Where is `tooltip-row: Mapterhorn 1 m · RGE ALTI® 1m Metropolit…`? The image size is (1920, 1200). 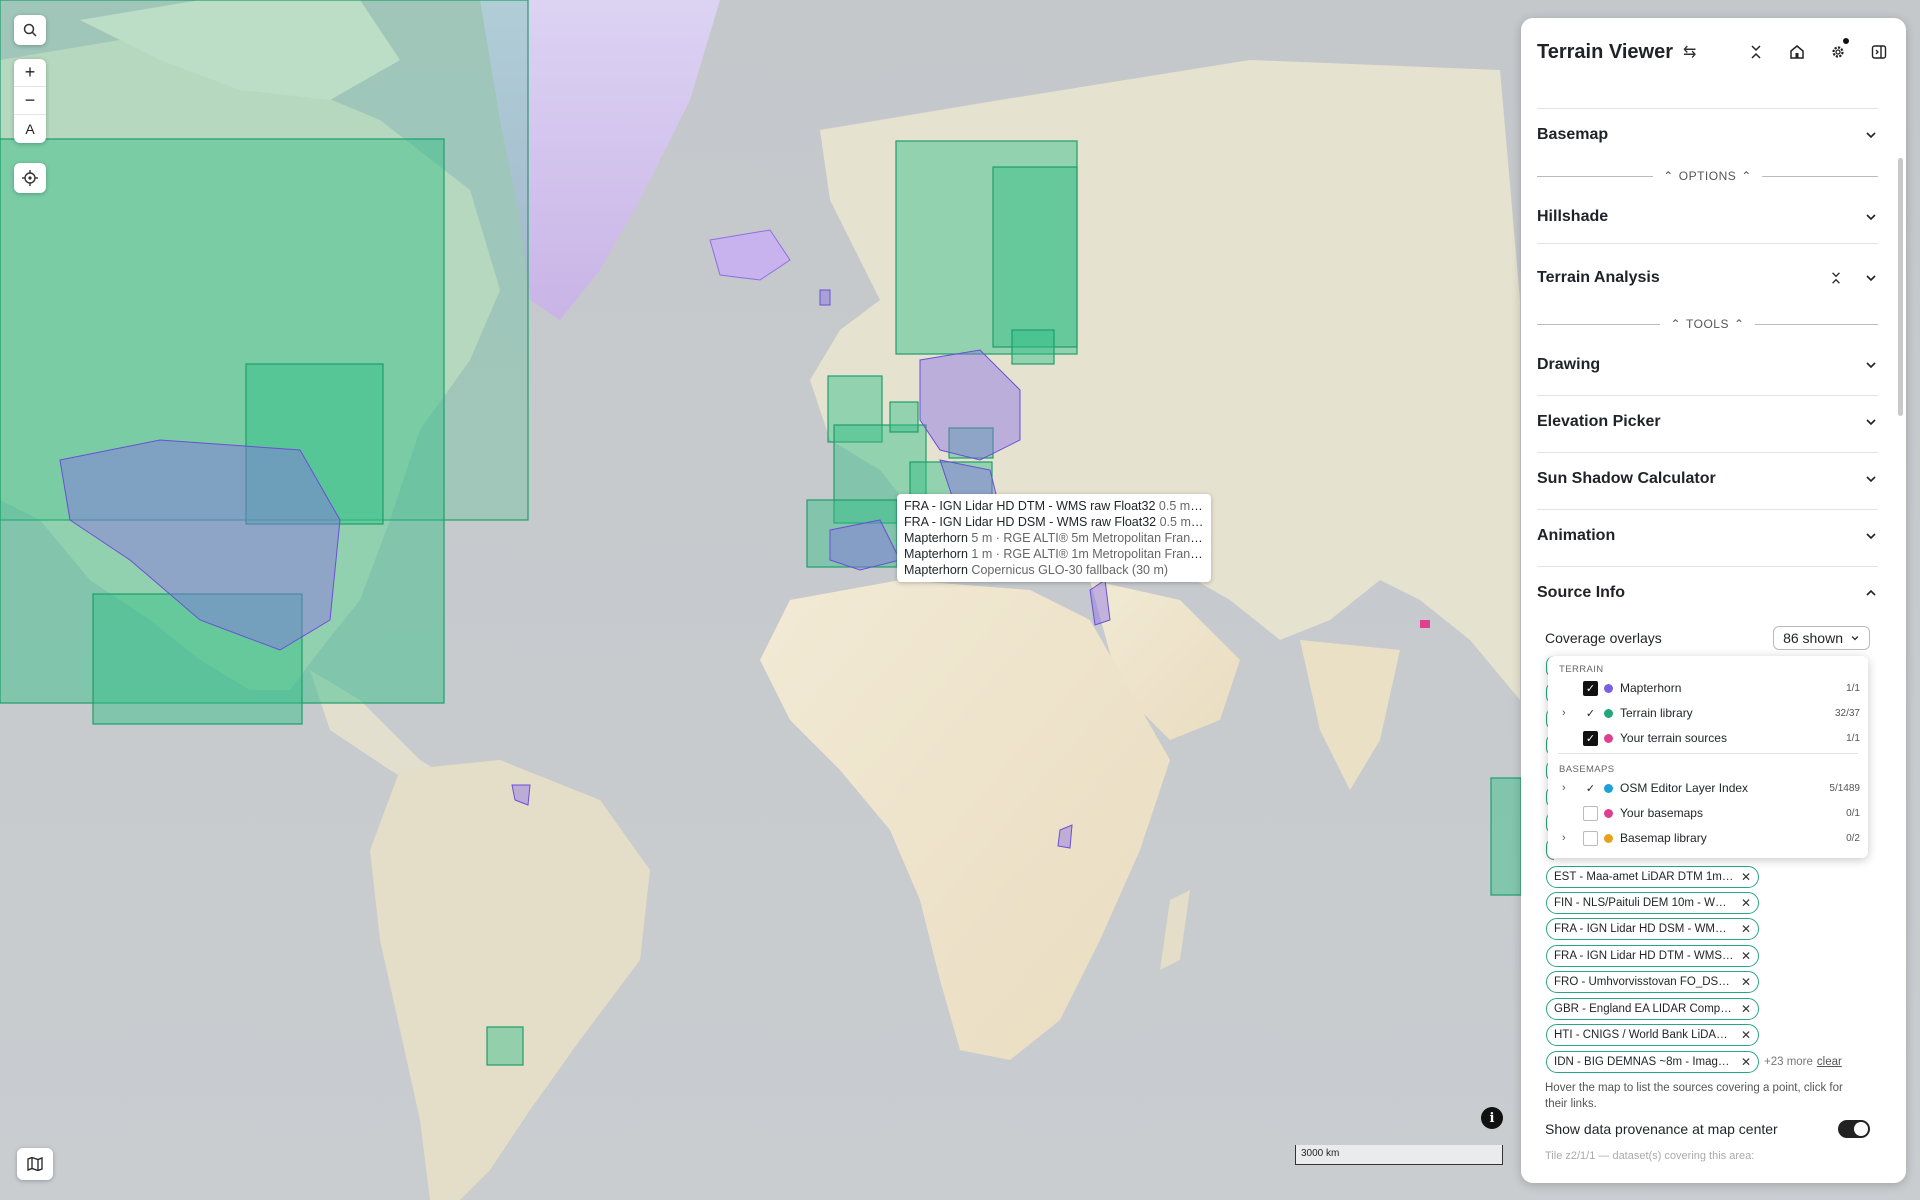
tooltip-row: Mapterhorn 1 m · RGE ALTI® 1m Metropolit… is located at coordinates (1054, 554).